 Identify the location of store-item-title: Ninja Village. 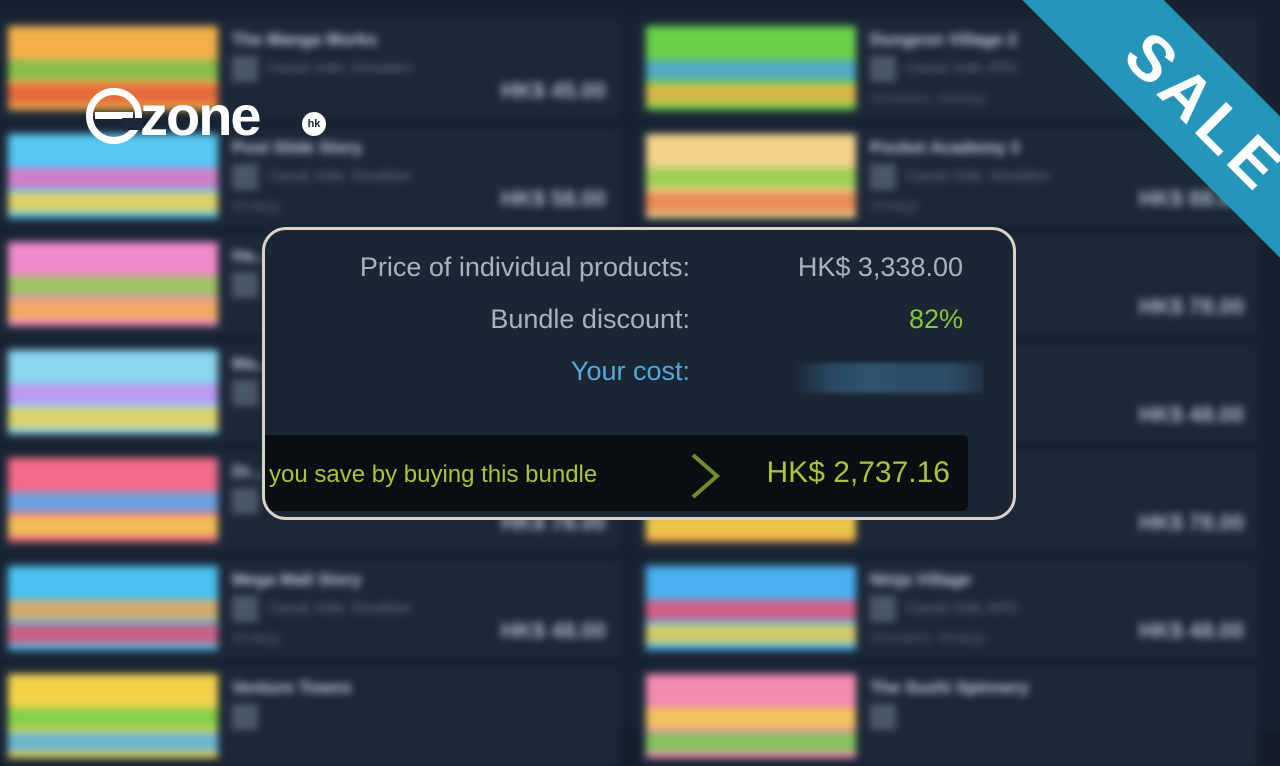
(920, 579).